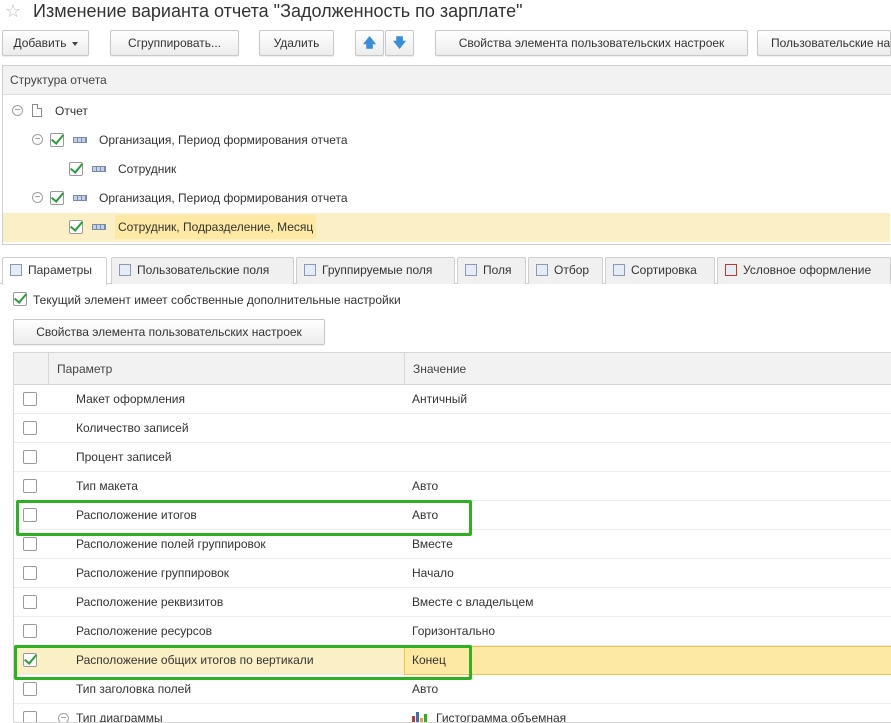 This screenshot has height=723, width=891. I want to click on tab-label: Пользовательские поля, so click(203, 270).